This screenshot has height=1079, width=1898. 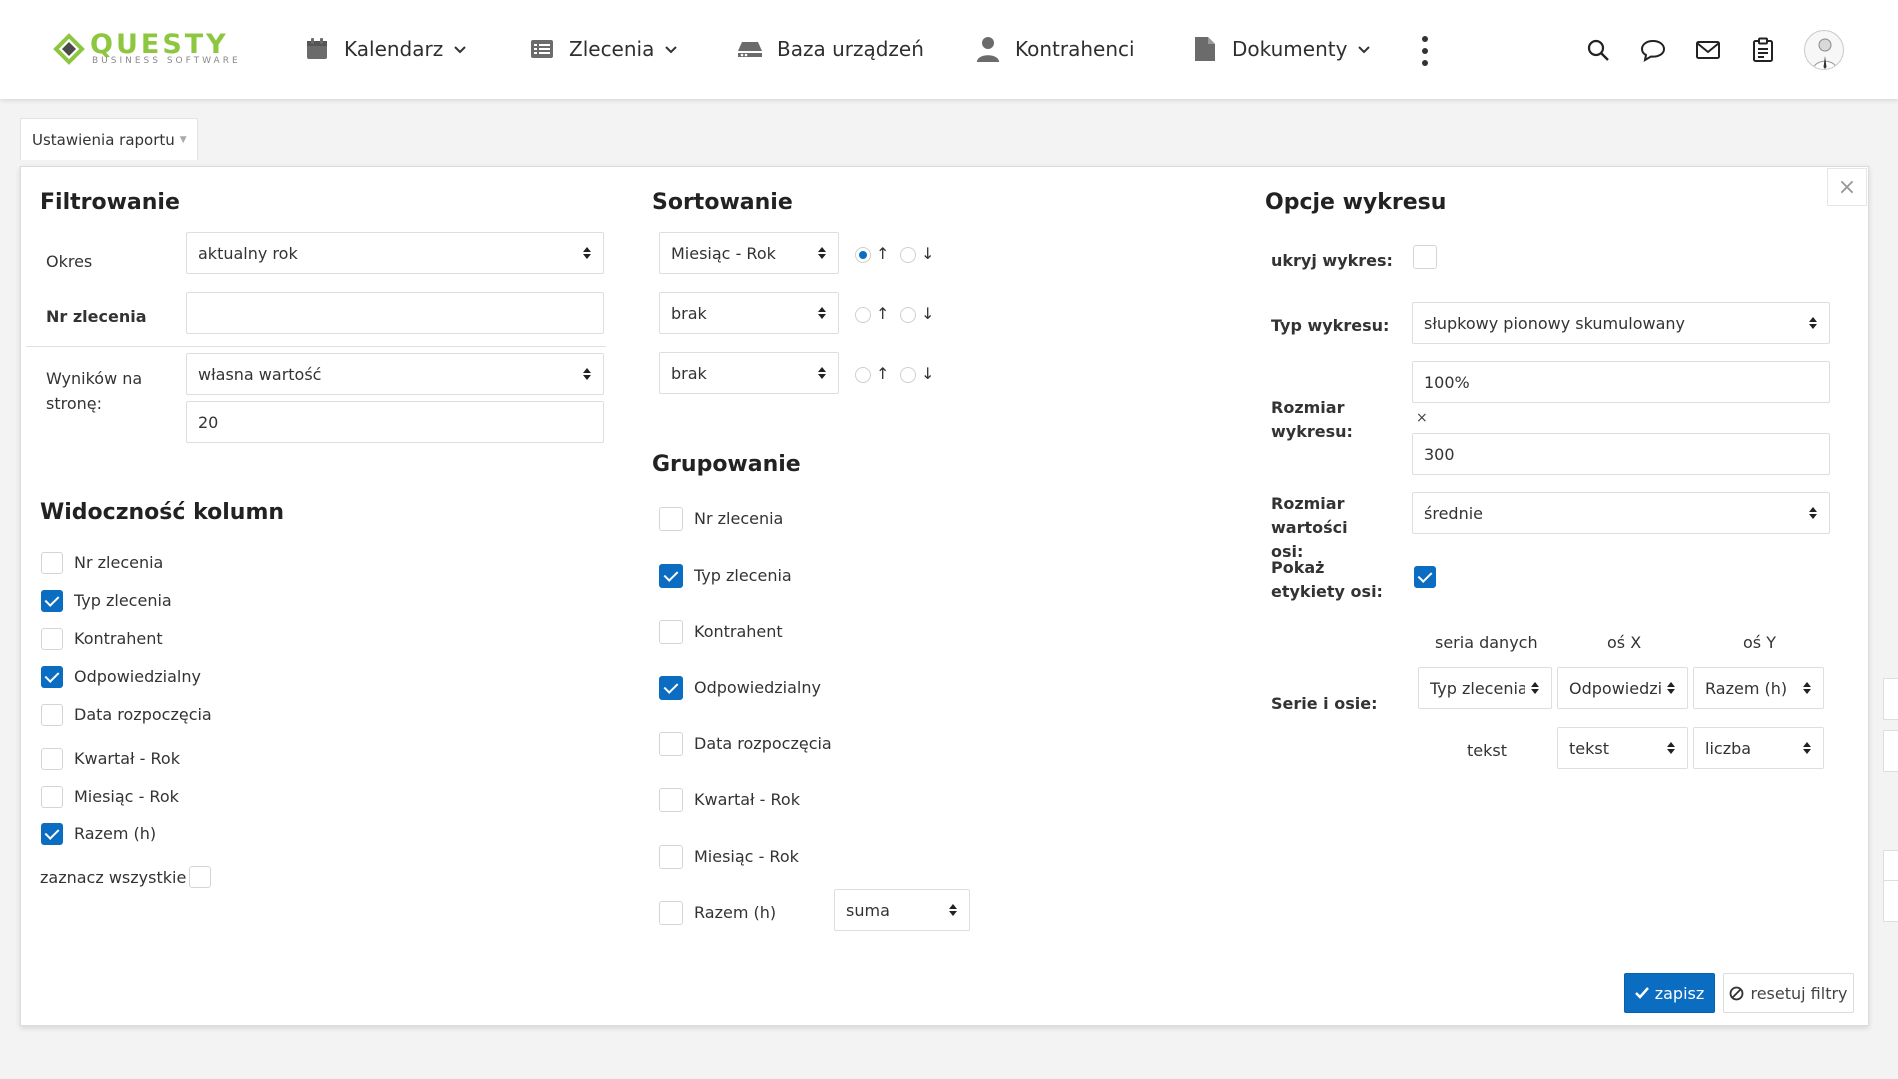 I want to click on nav-kalendarz: Kalendarz, so click(x=385, y=49).